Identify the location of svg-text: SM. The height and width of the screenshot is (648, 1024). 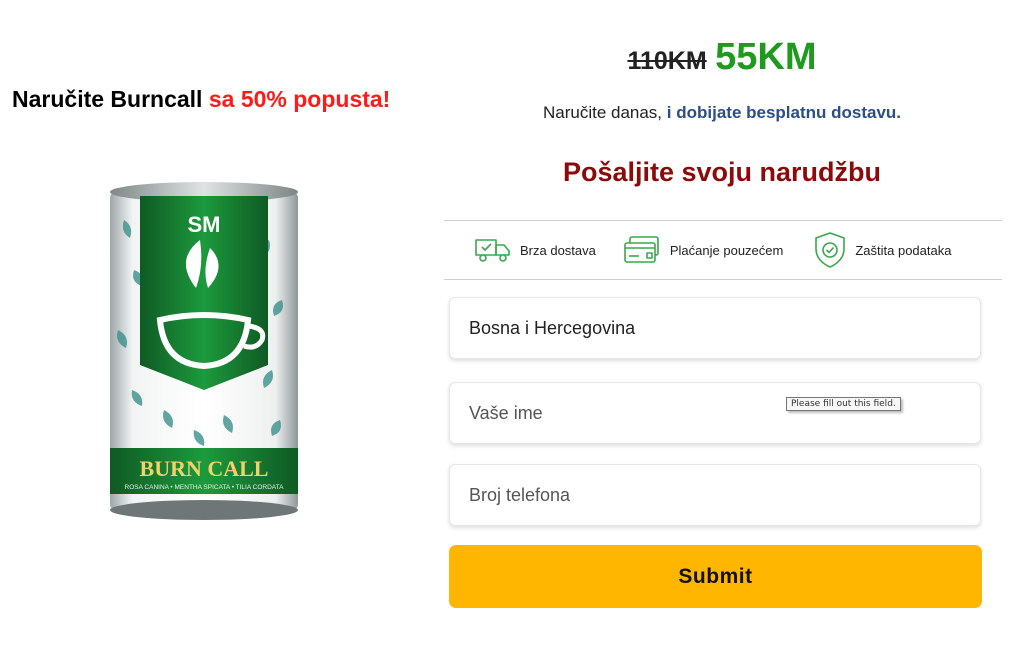
(204, 224).